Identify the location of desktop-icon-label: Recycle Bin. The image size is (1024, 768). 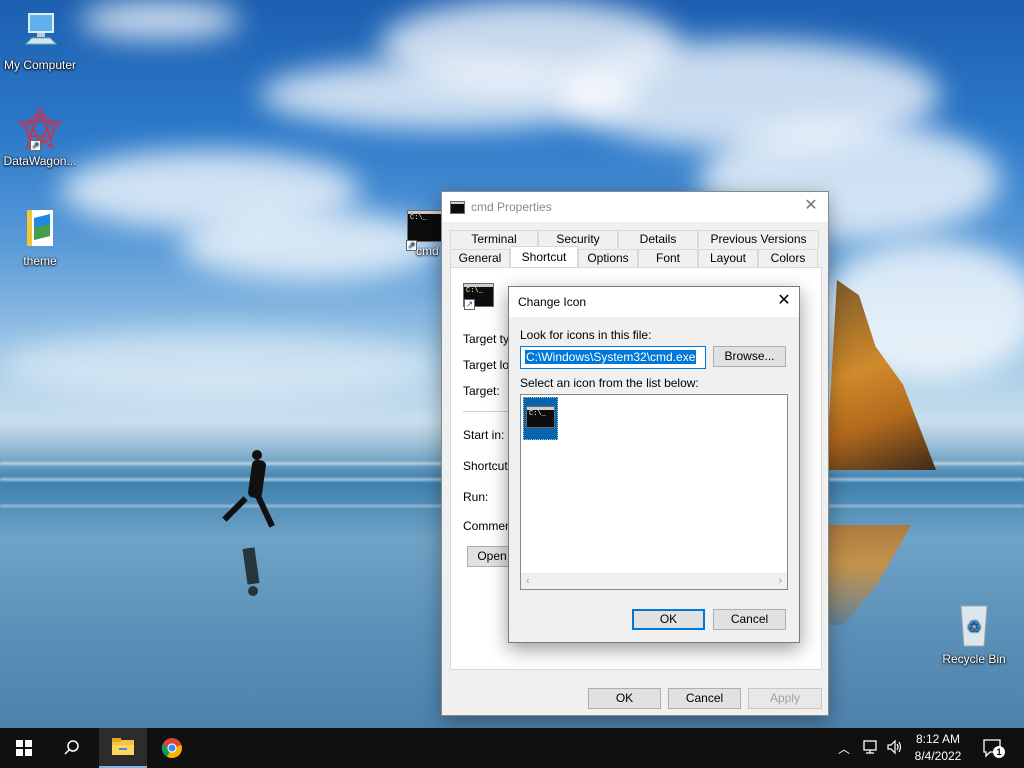
(974, 659).